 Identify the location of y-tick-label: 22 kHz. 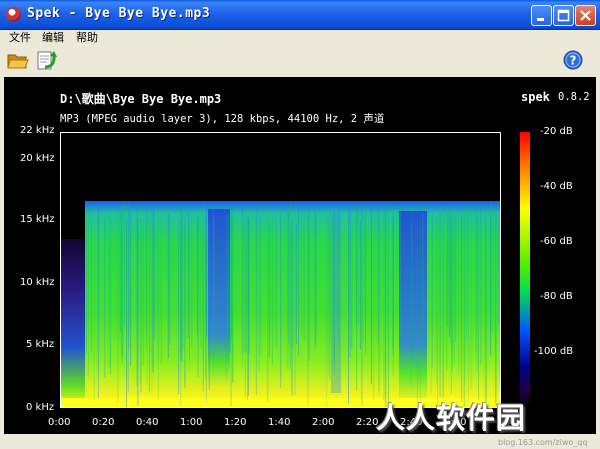
(37, 130).